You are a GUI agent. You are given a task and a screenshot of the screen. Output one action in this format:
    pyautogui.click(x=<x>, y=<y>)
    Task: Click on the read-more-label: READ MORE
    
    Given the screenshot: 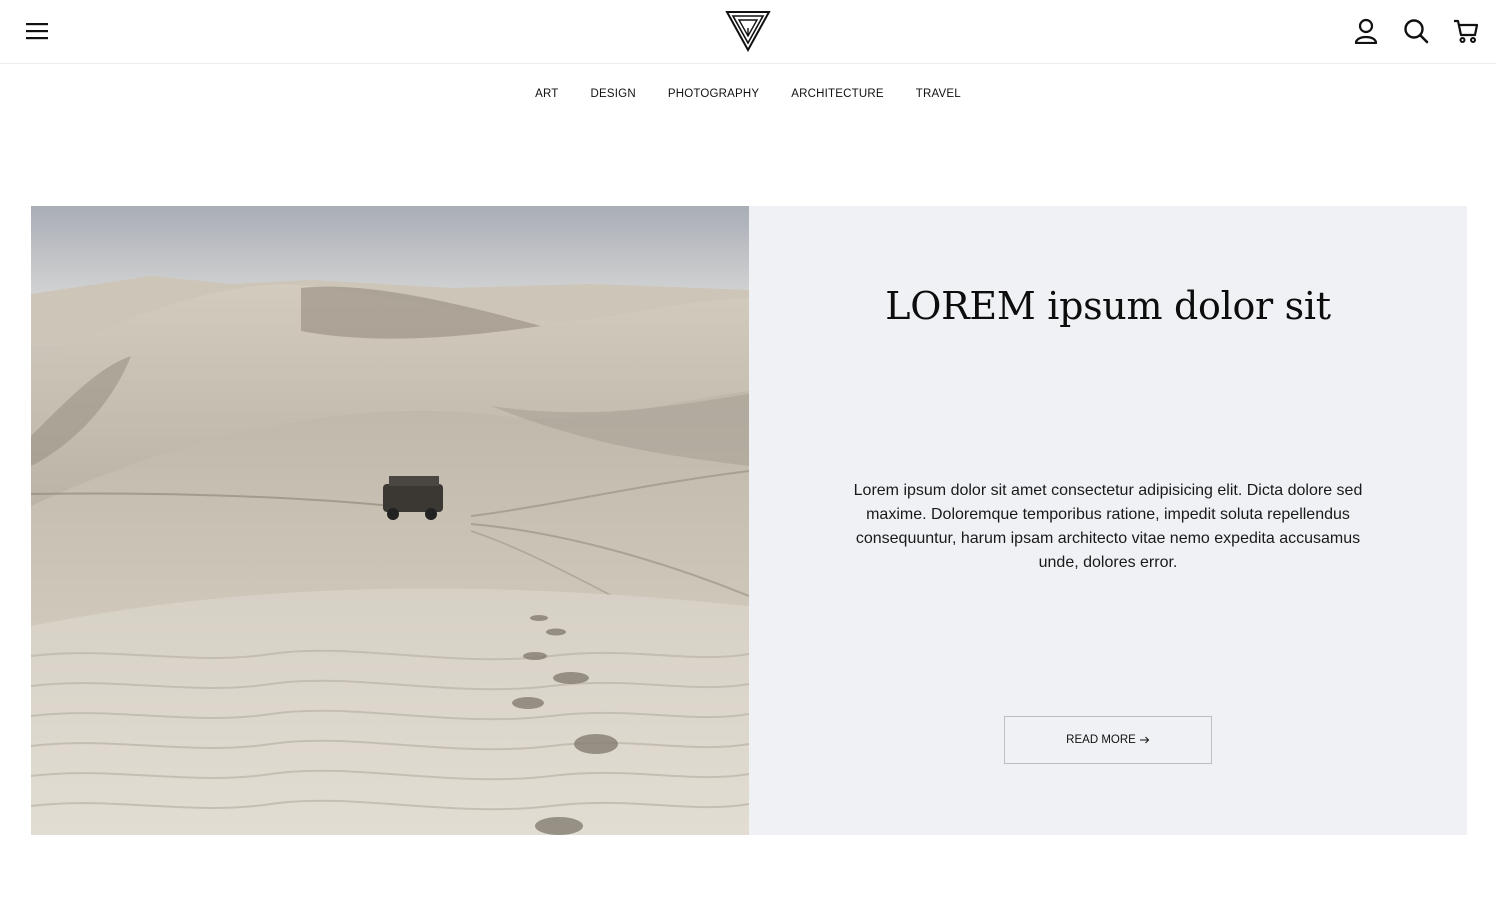 What is the action you would take?
    pyautogui.click(x=1101, y=740)
    